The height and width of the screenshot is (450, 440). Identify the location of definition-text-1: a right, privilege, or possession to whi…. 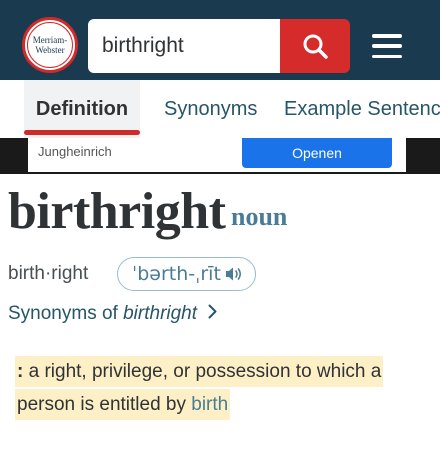
(202, 371).